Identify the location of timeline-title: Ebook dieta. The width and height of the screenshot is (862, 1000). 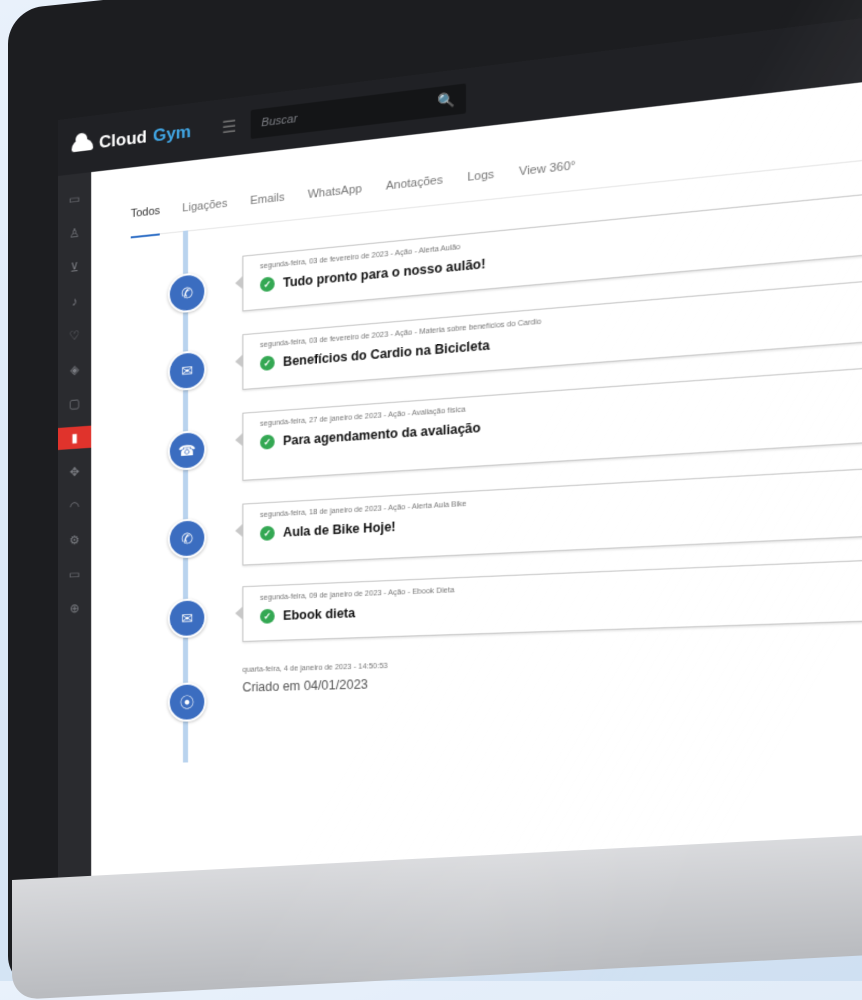
(319, 614).